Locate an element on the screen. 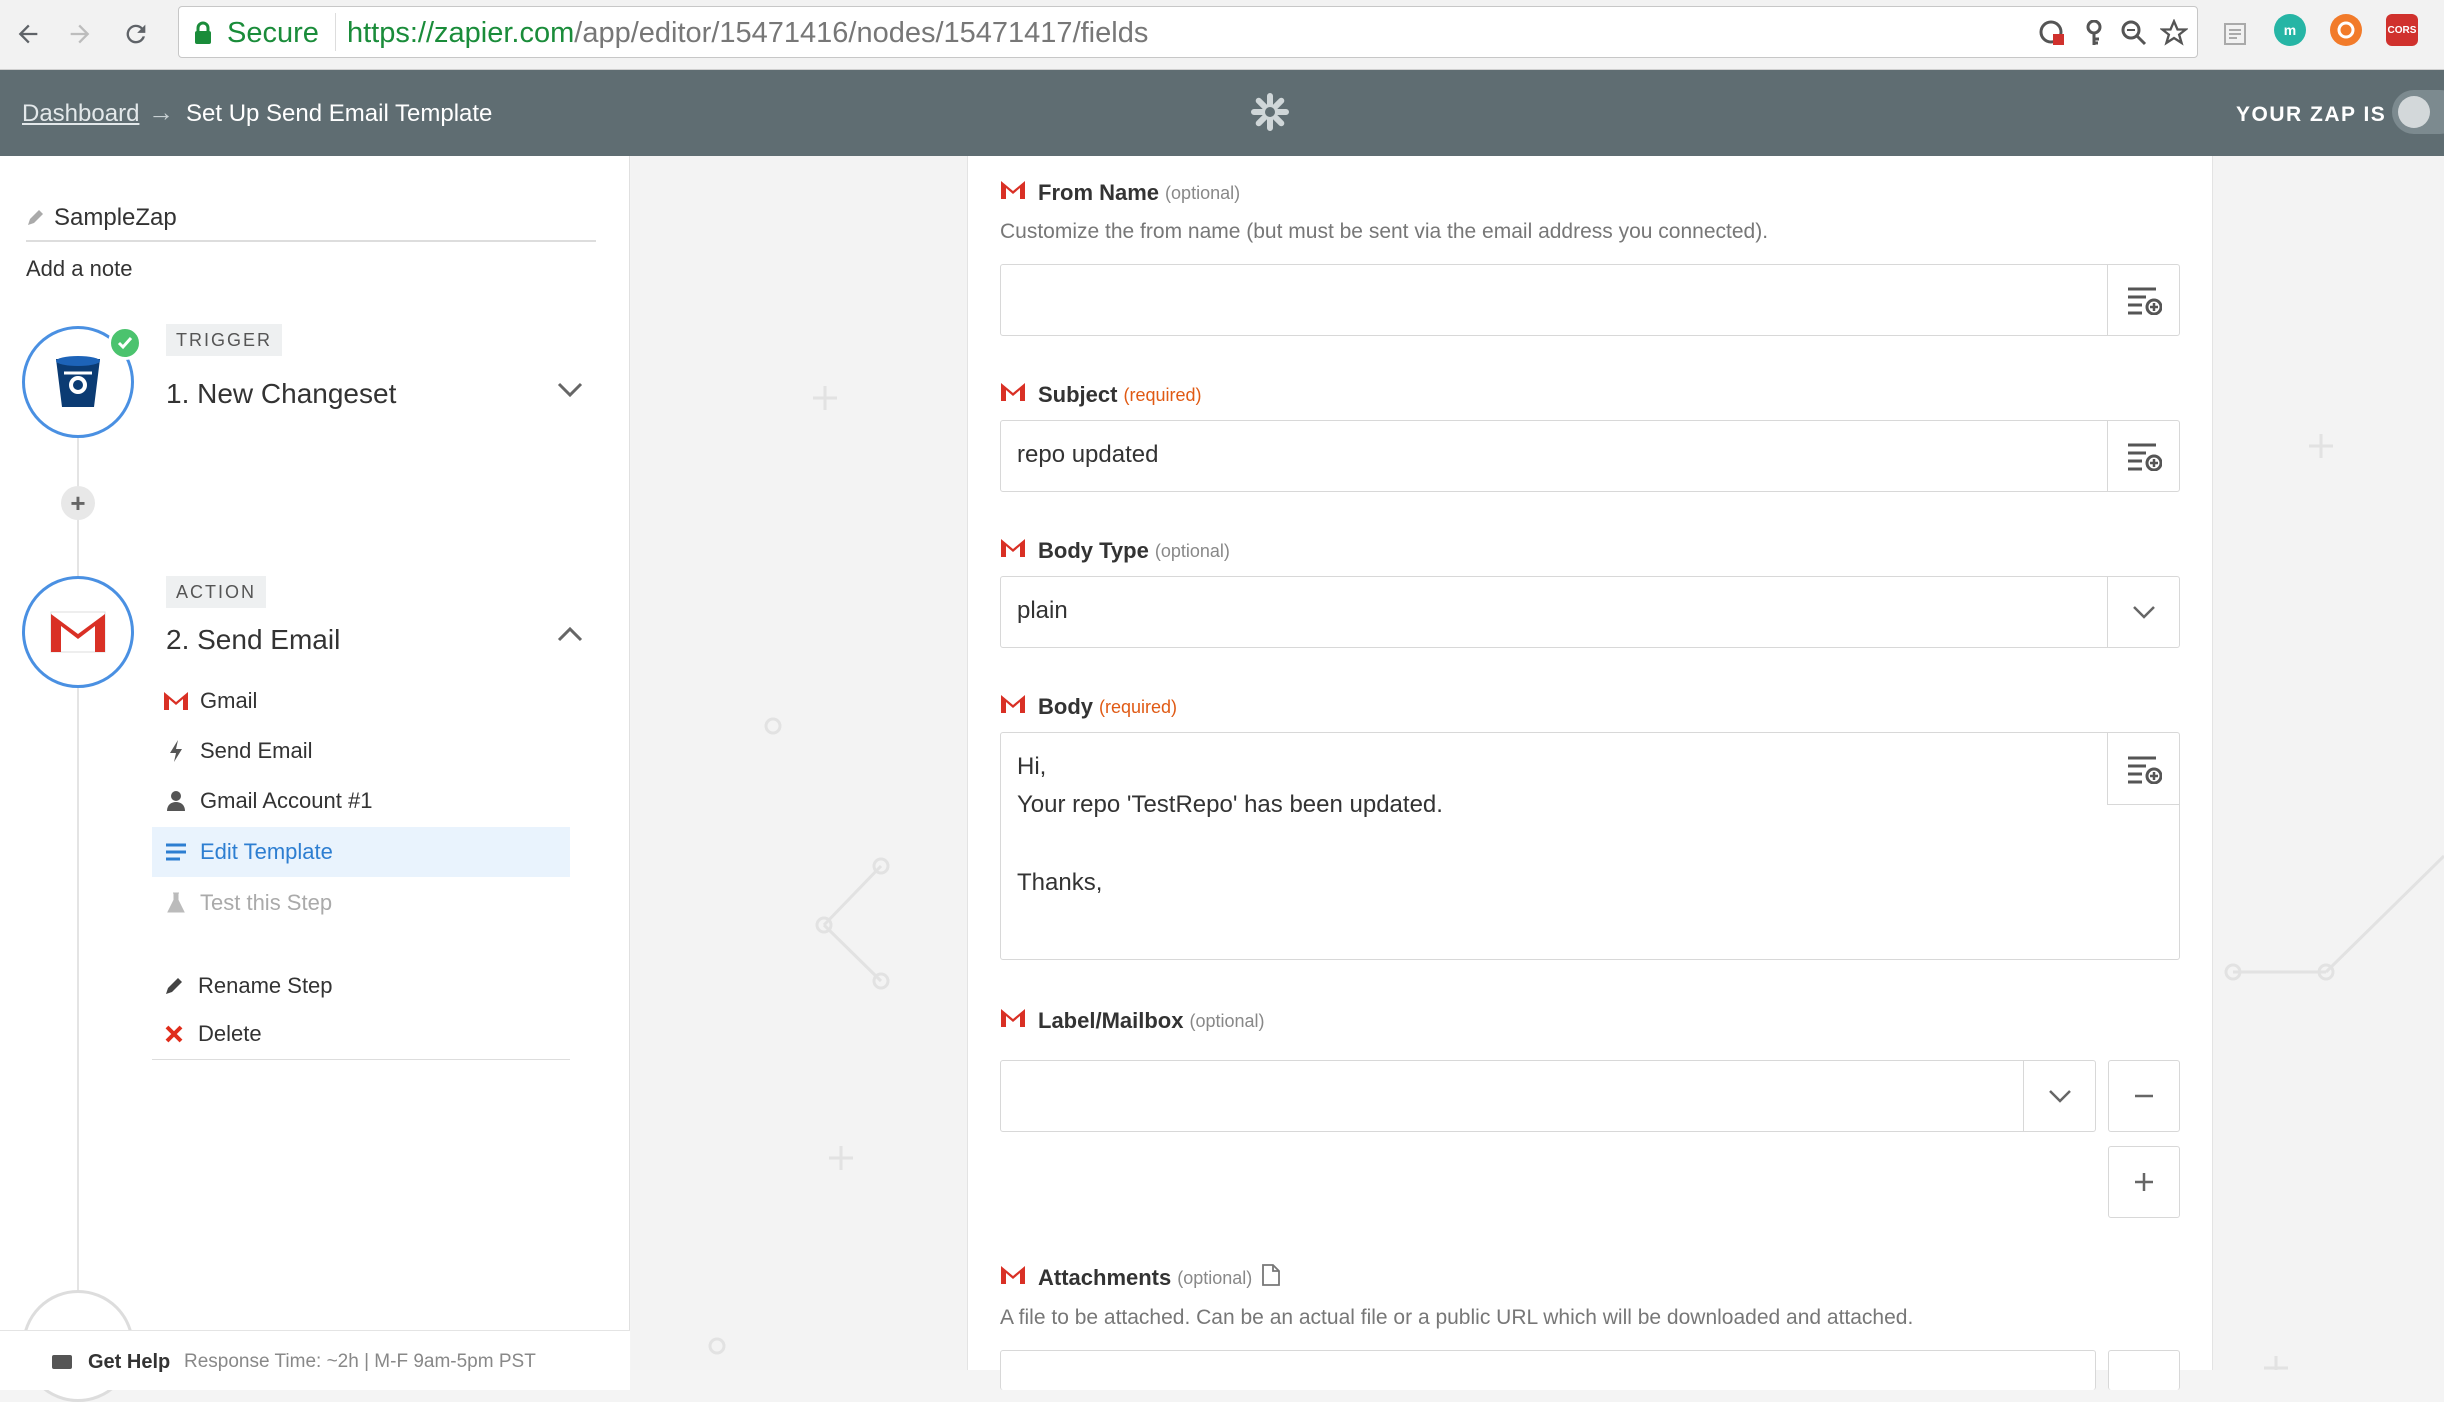  substep-edit-template: Edit Template is located at coordinates (361, 852).